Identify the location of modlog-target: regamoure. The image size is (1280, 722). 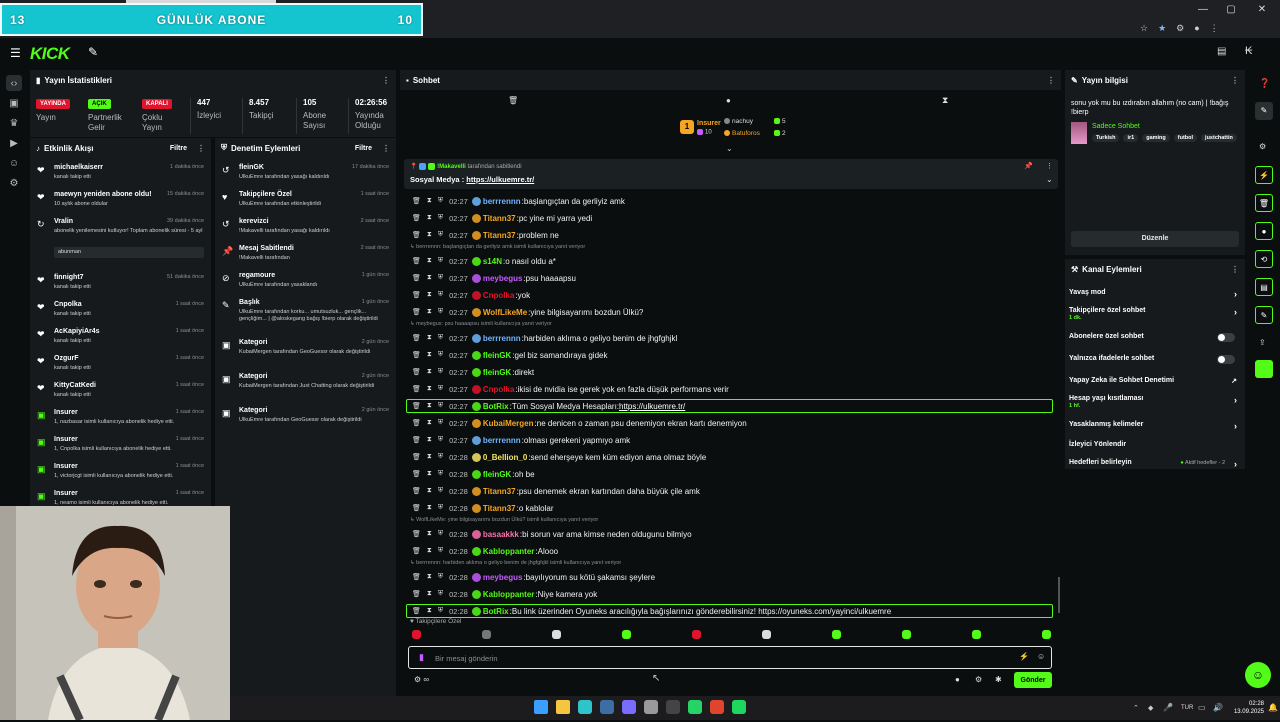
(257, 275).